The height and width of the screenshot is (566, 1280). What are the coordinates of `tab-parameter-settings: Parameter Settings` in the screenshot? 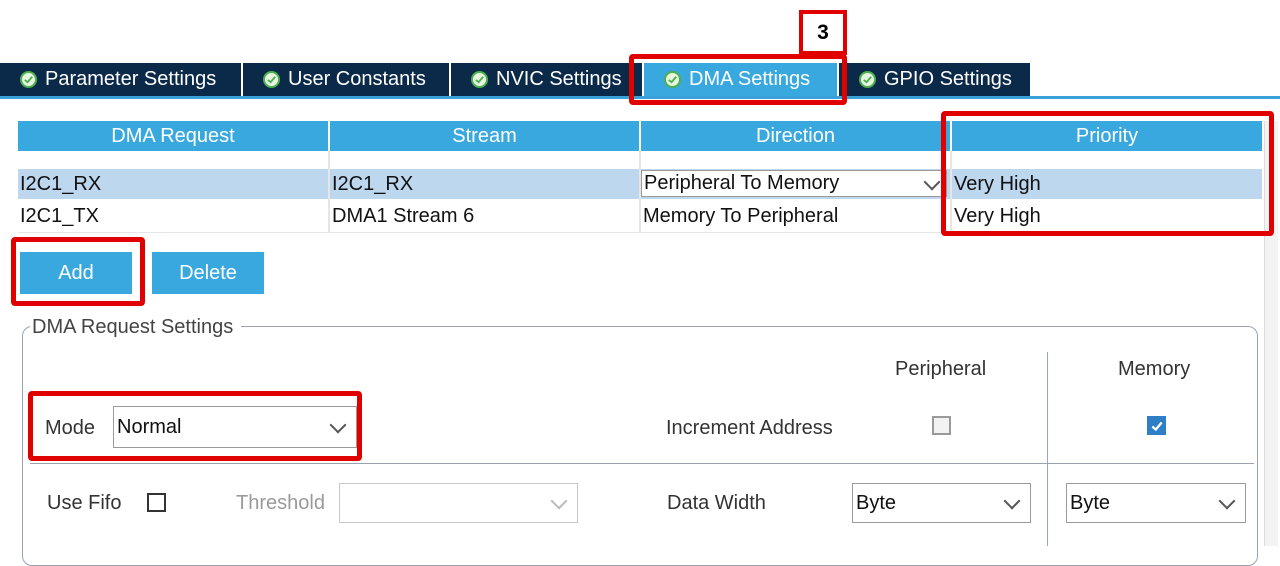 It's located at (121, 79).